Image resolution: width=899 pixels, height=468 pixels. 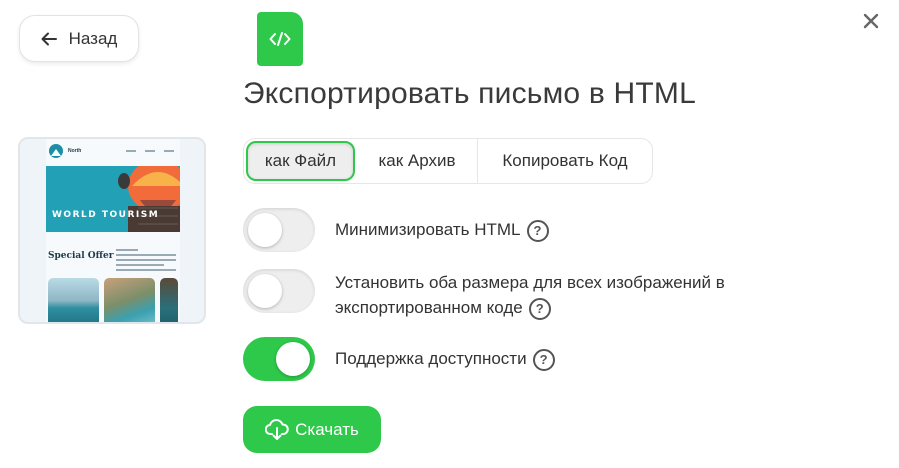 I want to click on back-button-label: Назад, so click(x=93, y=38).